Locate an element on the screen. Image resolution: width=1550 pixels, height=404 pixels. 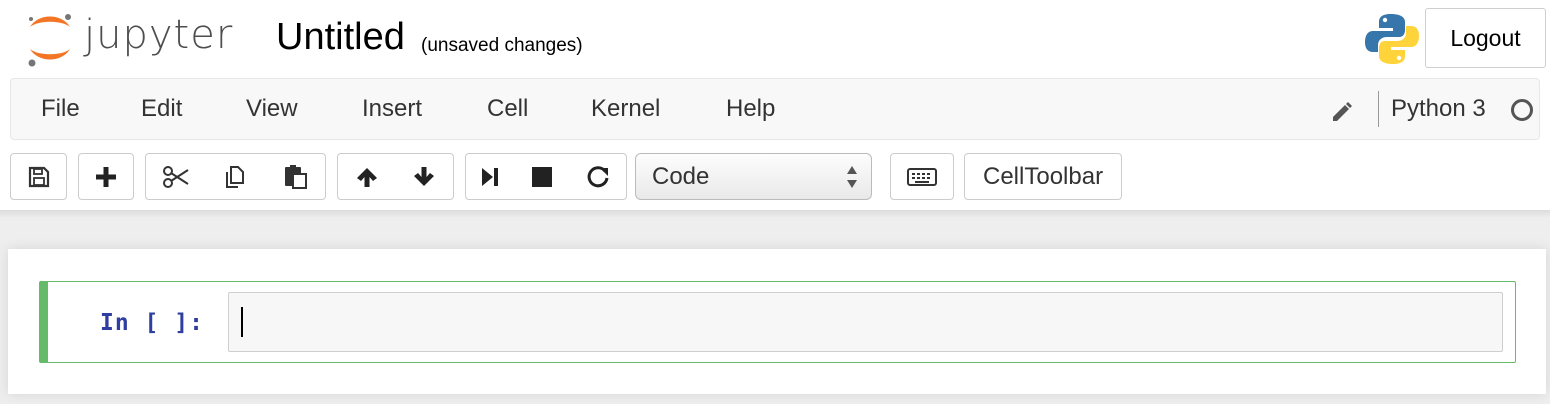
run-button is located at coordinates (490, 176).